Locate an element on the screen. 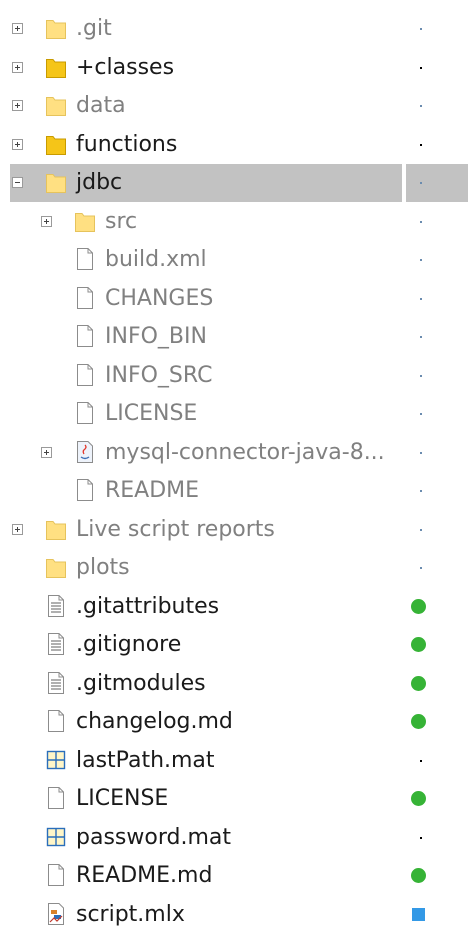  tree-item-label: plots is located at coordinates (103, 567).